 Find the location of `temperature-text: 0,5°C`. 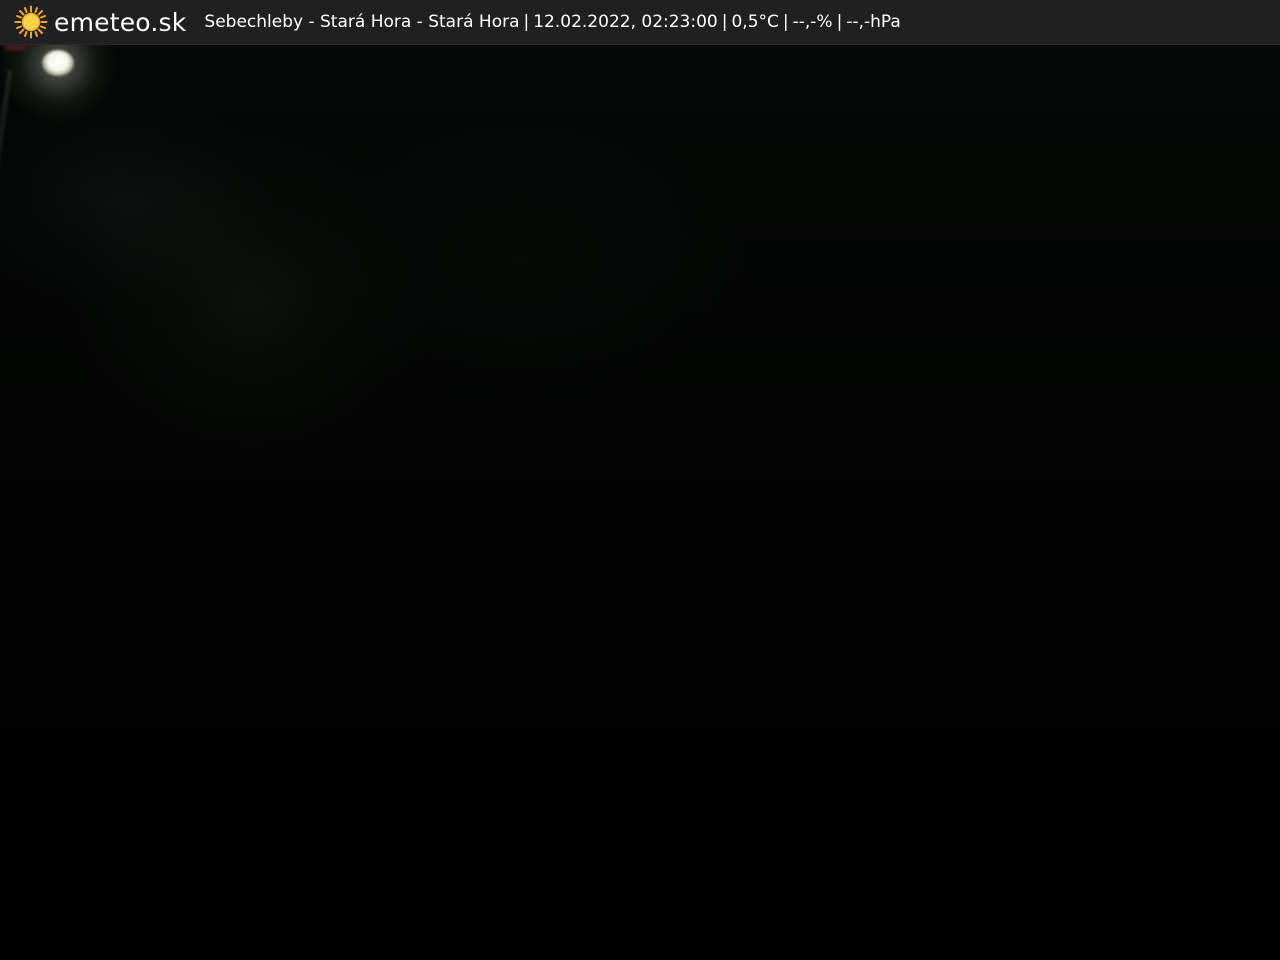

temperature-text: 0,5°C is located at coordinates (755, 22).